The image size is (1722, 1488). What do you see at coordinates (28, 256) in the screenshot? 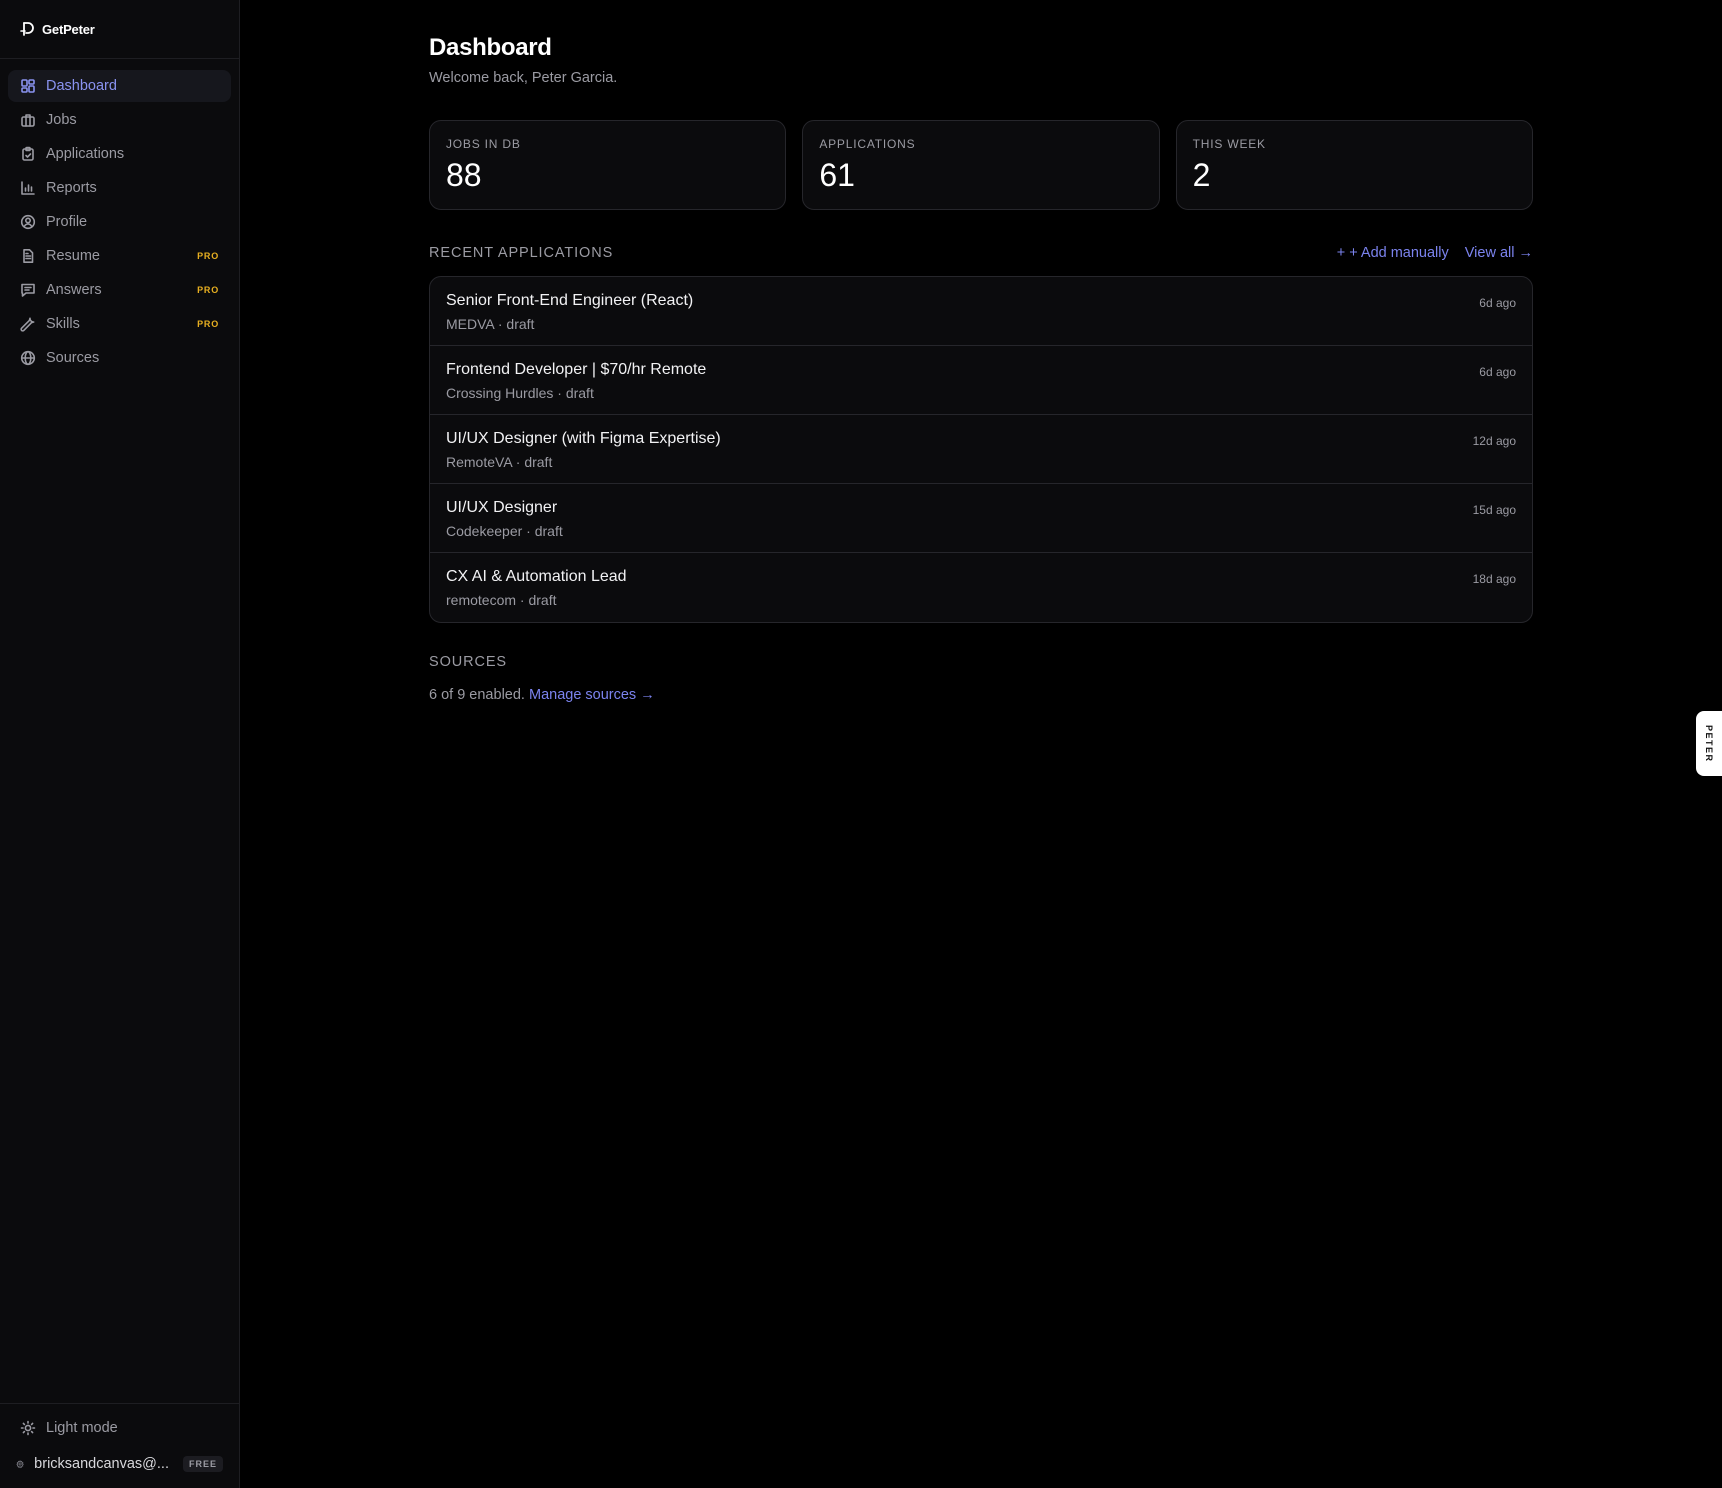
I see `document-icon` at bounding box center [28, 256].